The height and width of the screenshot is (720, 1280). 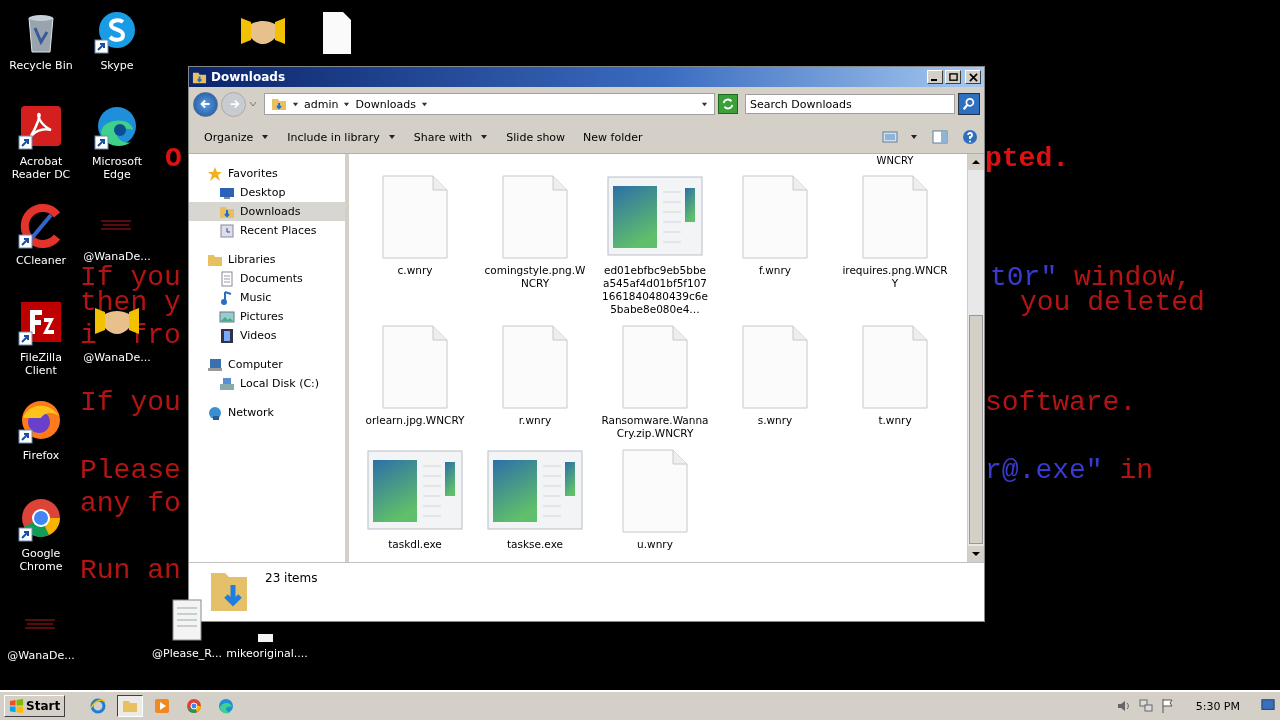 I want to click on scroll-thumb, so click(x=976, y=429).